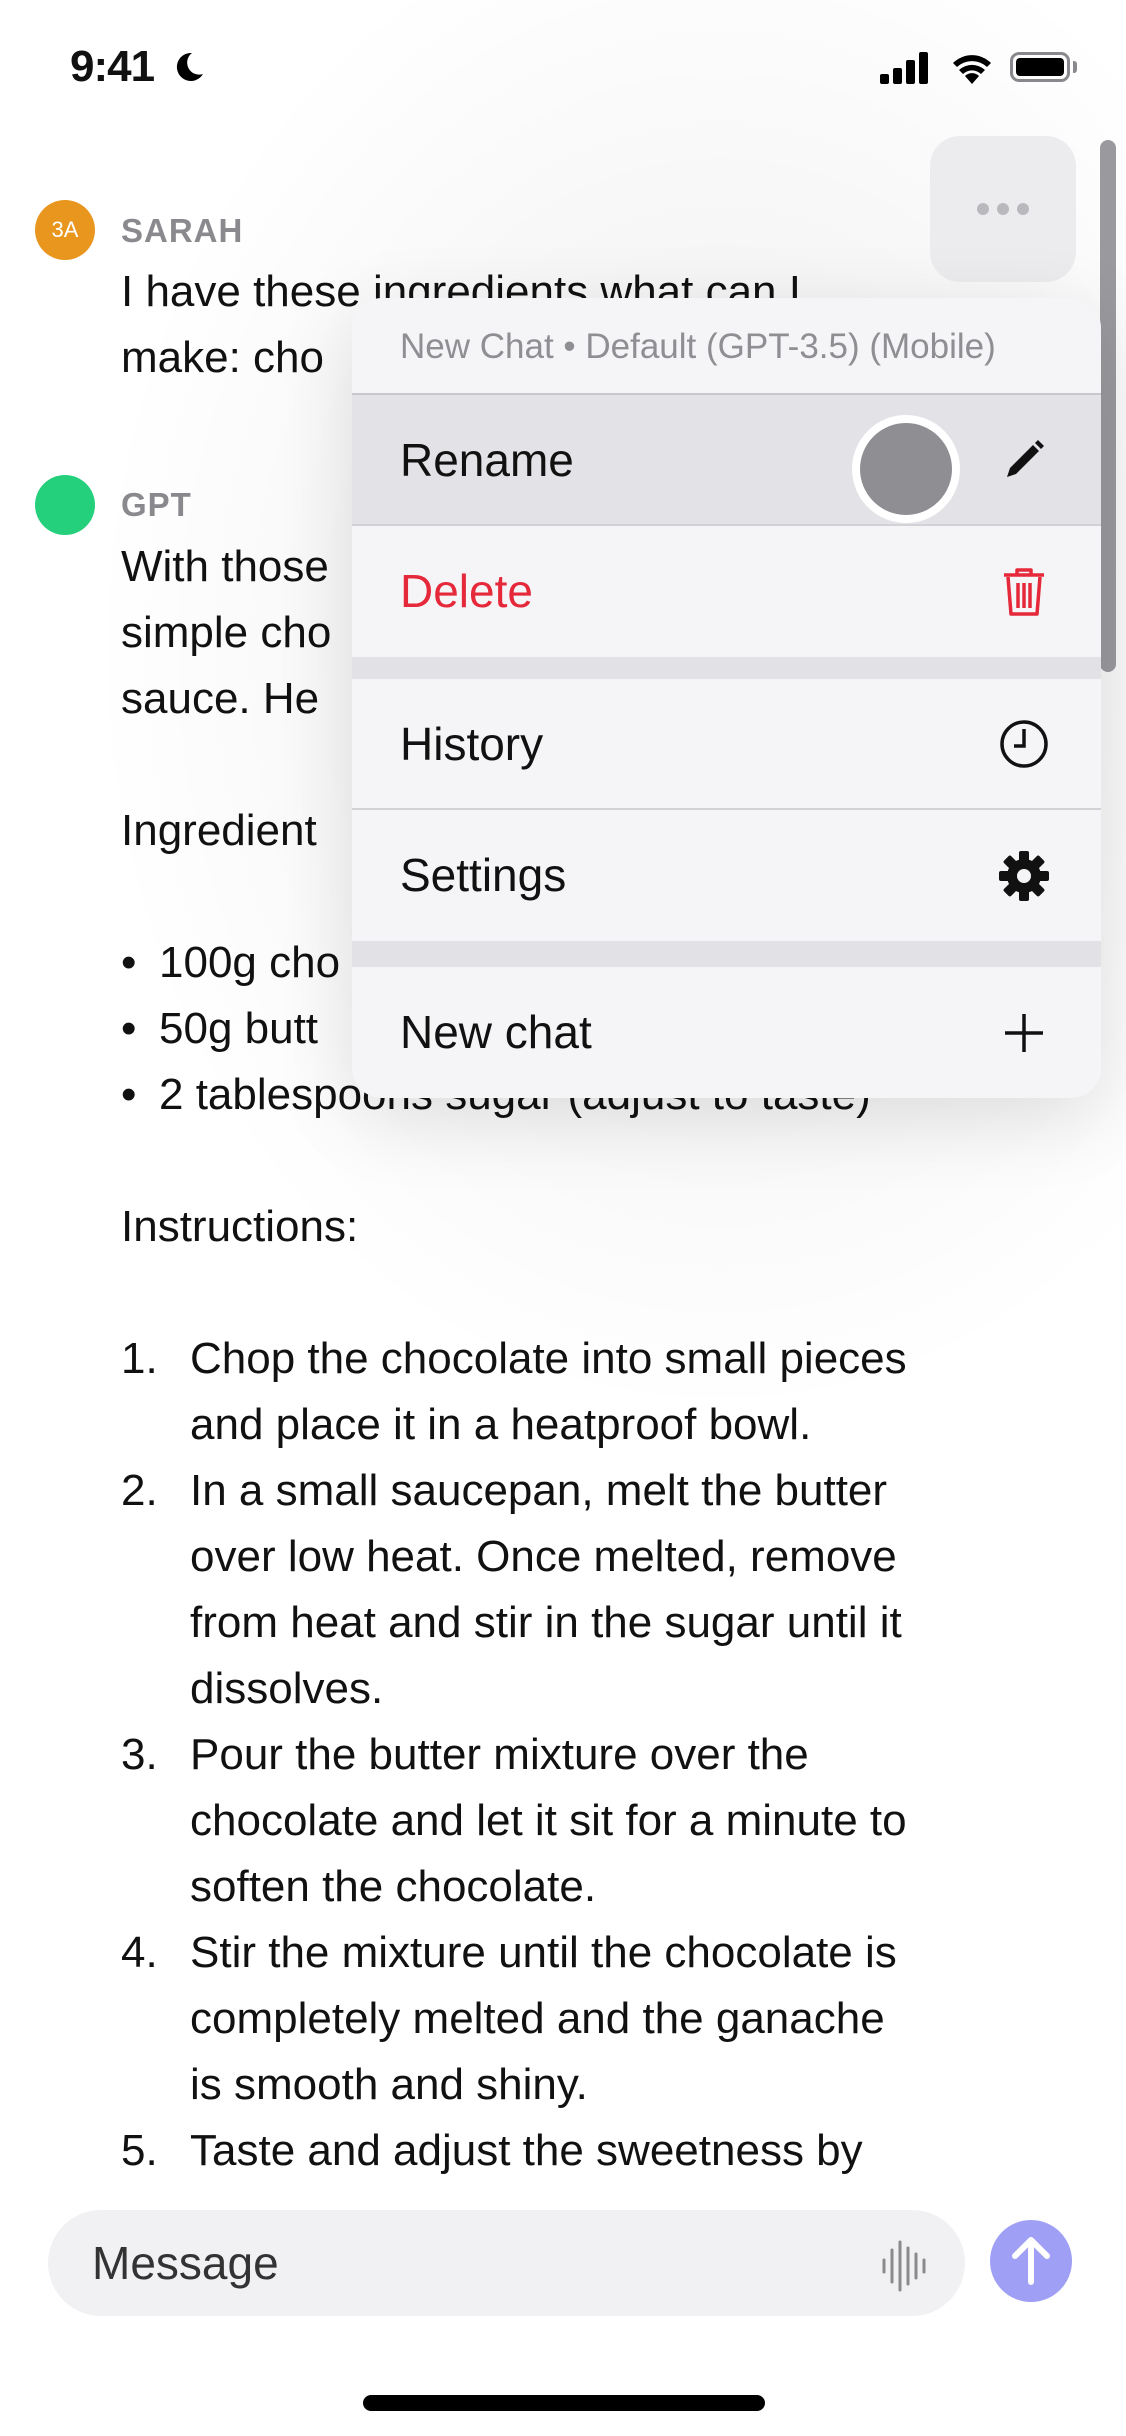 This screenshot has width=1126, height=2436. What do you see at coordinates (393, 1886) in the screenshot?
I see `step-line: soften the chocolate.` at bounding box center [393, 1886].